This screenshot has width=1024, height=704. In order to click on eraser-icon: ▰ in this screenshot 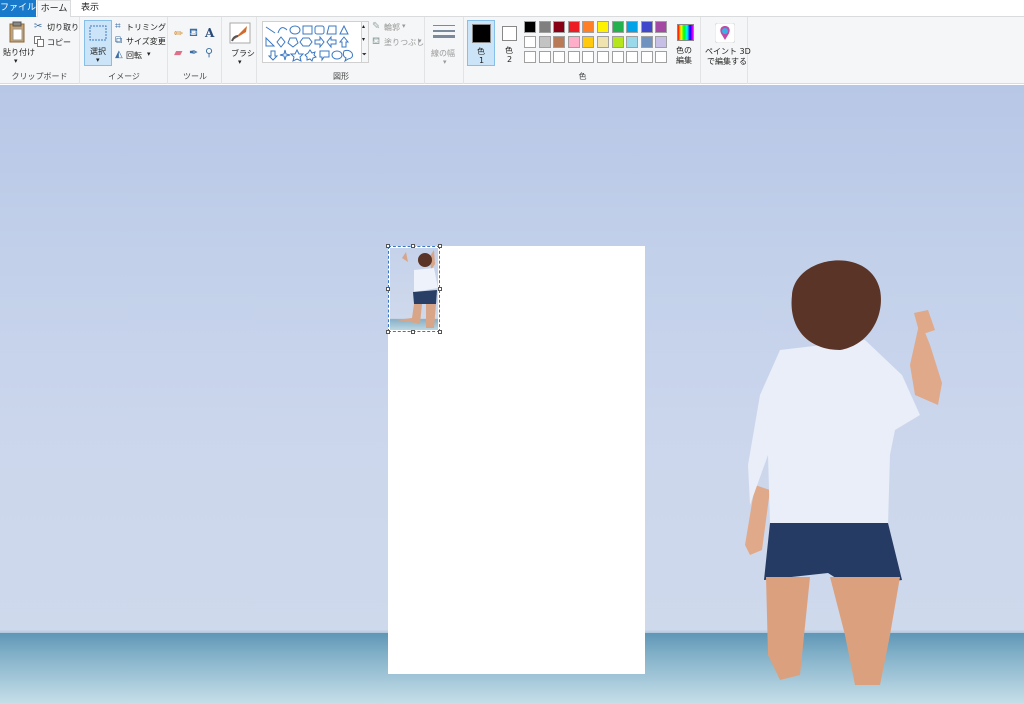, I will do `click(178, 52)`.